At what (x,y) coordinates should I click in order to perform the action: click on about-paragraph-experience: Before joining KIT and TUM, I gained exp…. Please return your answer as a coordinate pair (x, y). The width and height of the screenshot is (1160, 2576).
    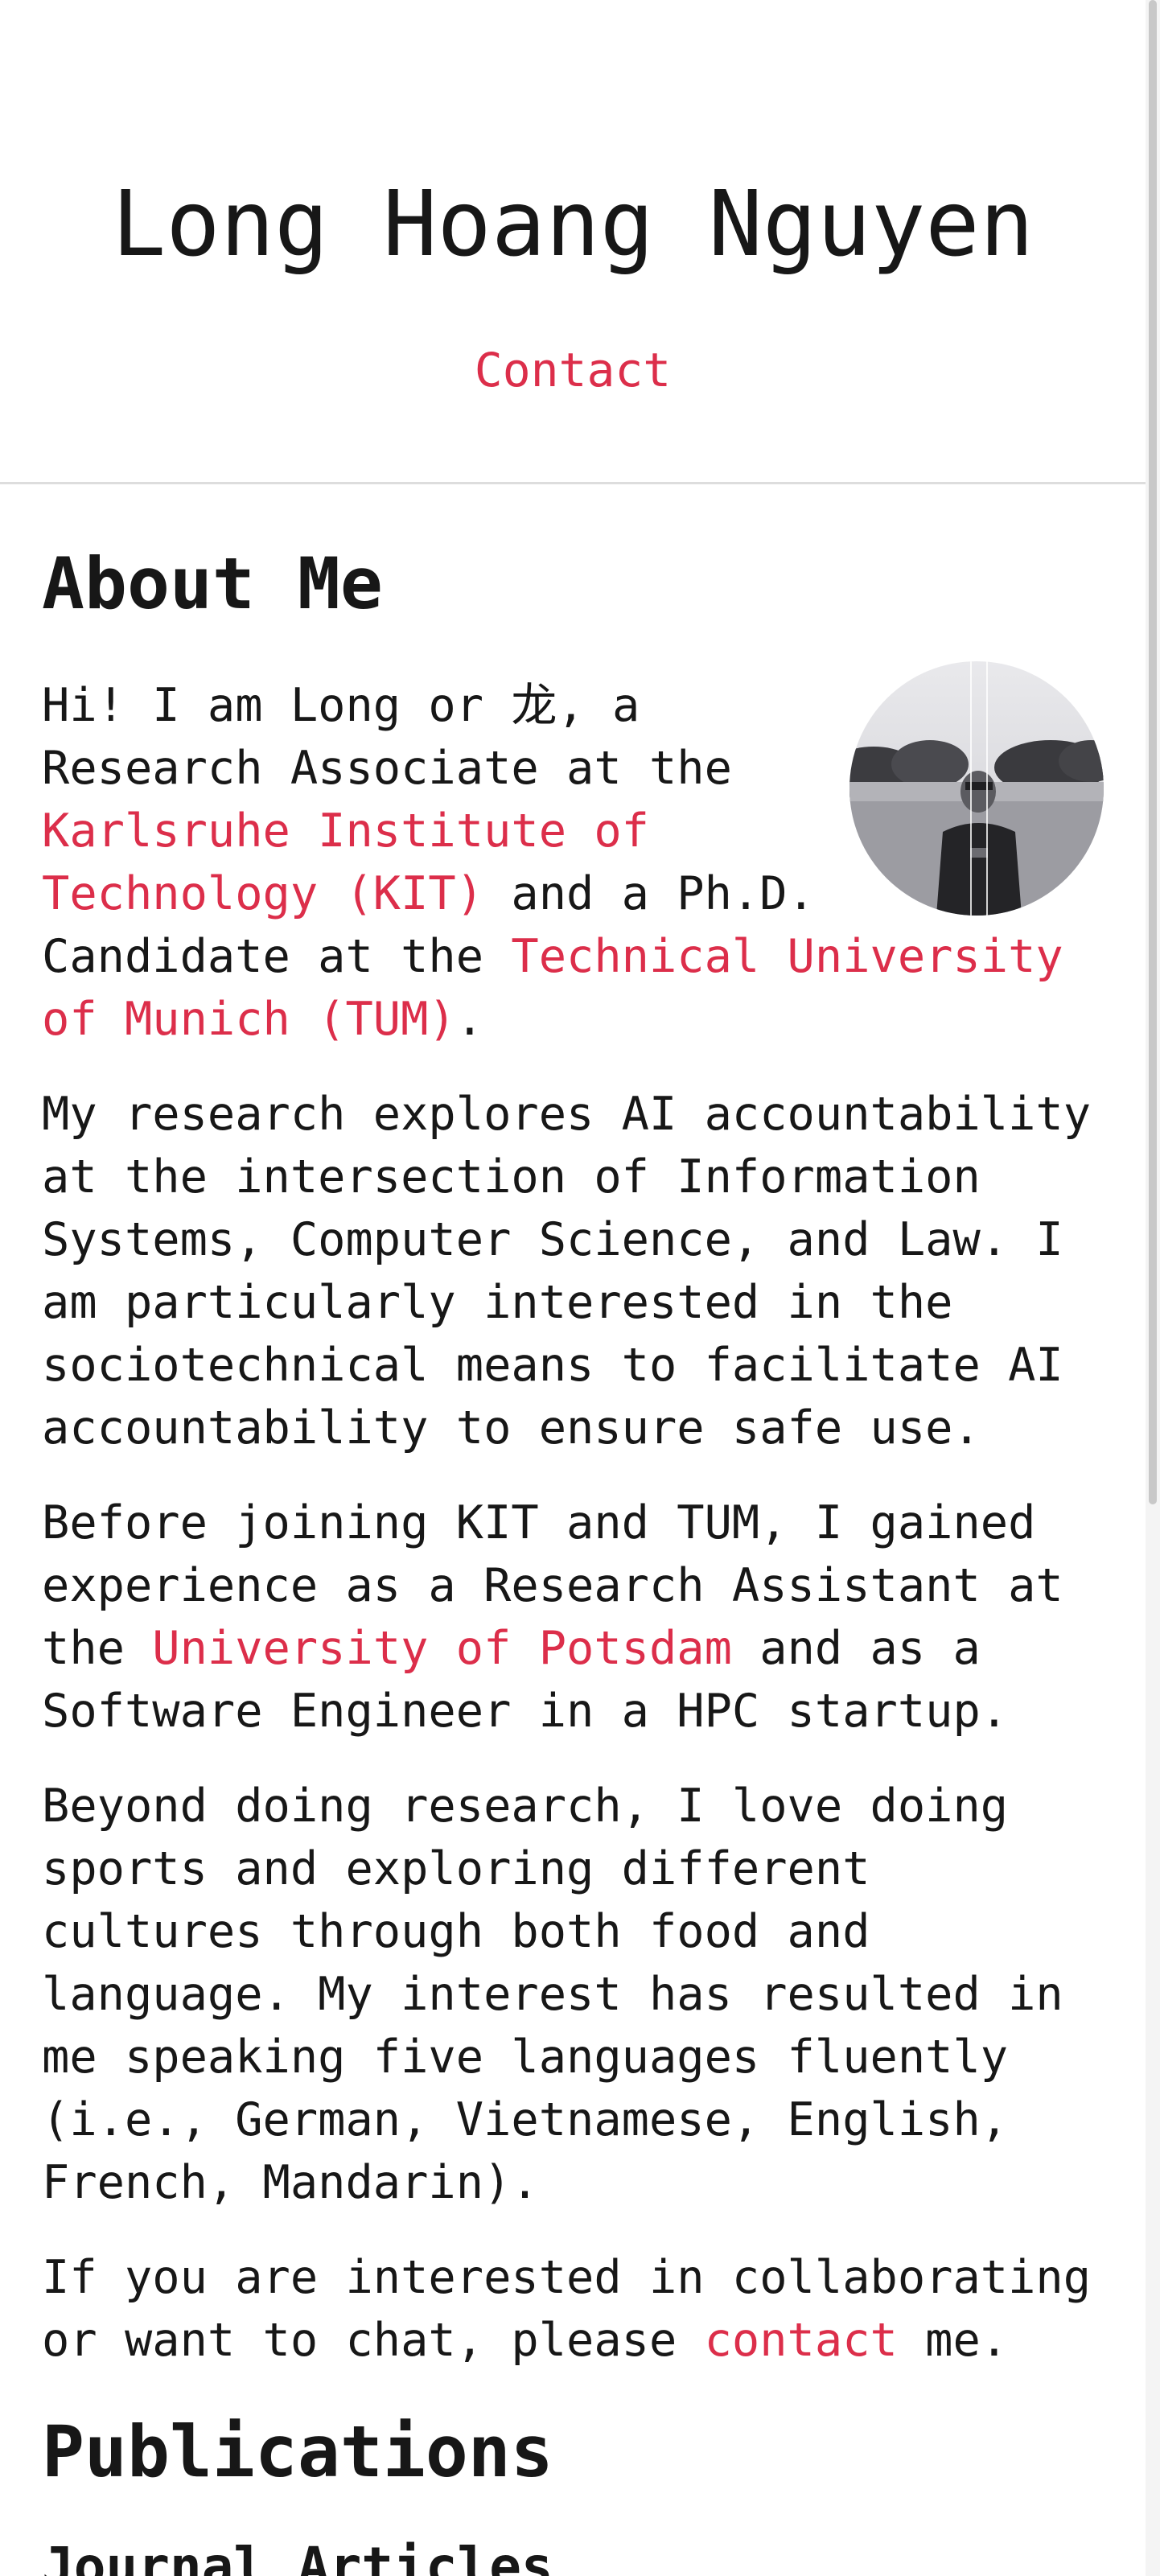
    Looking at the image, I should click on (573, 1617).